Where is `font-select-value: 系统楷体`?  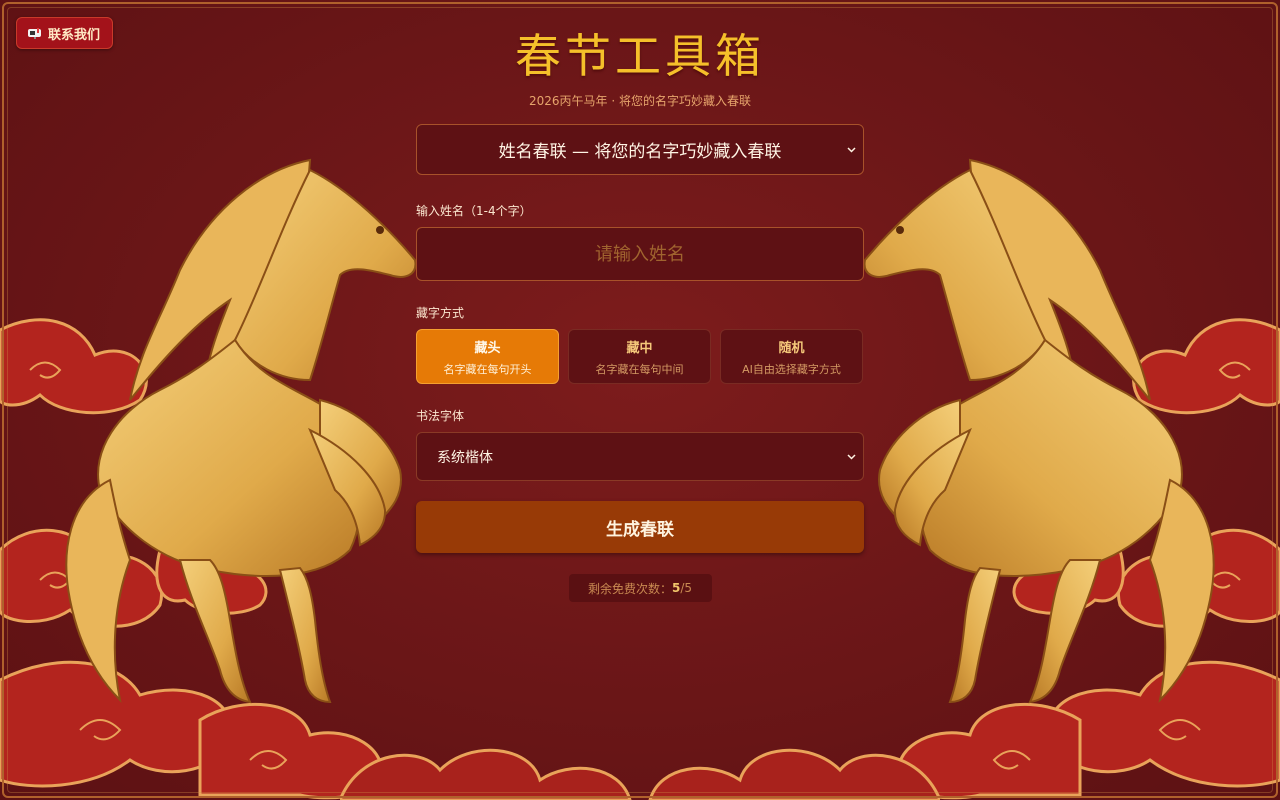
font-select-value: 系统楷体 is located at coordinates (465, 457).